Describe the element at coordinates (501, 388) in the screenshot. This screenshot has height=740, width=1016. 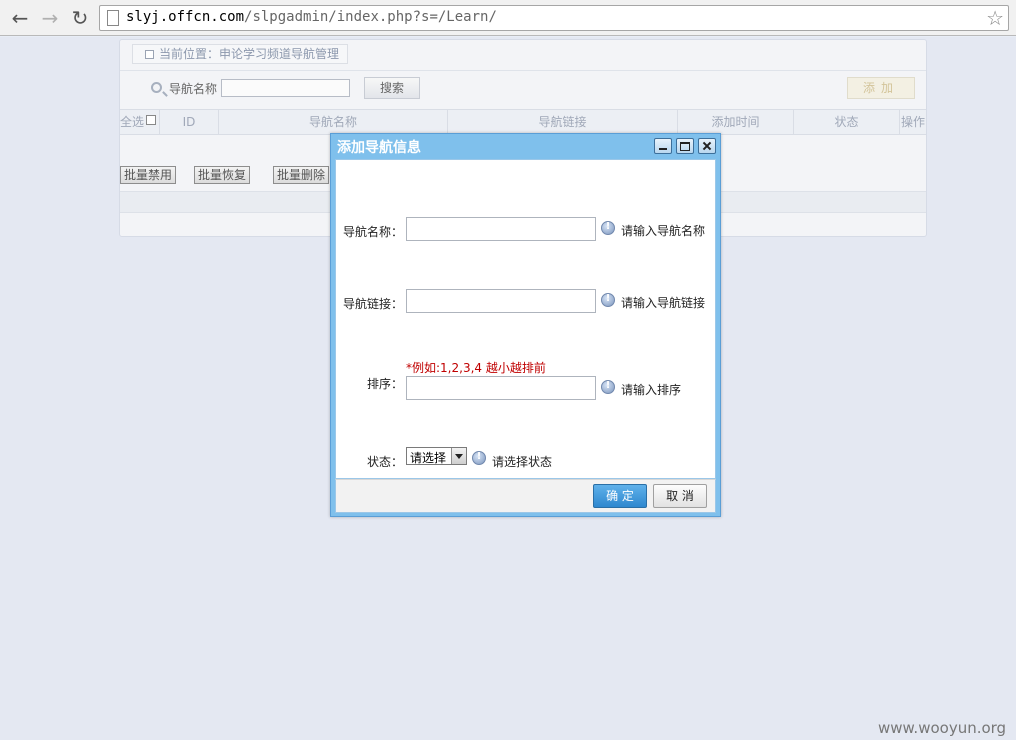
I see `sort-input` at that location.